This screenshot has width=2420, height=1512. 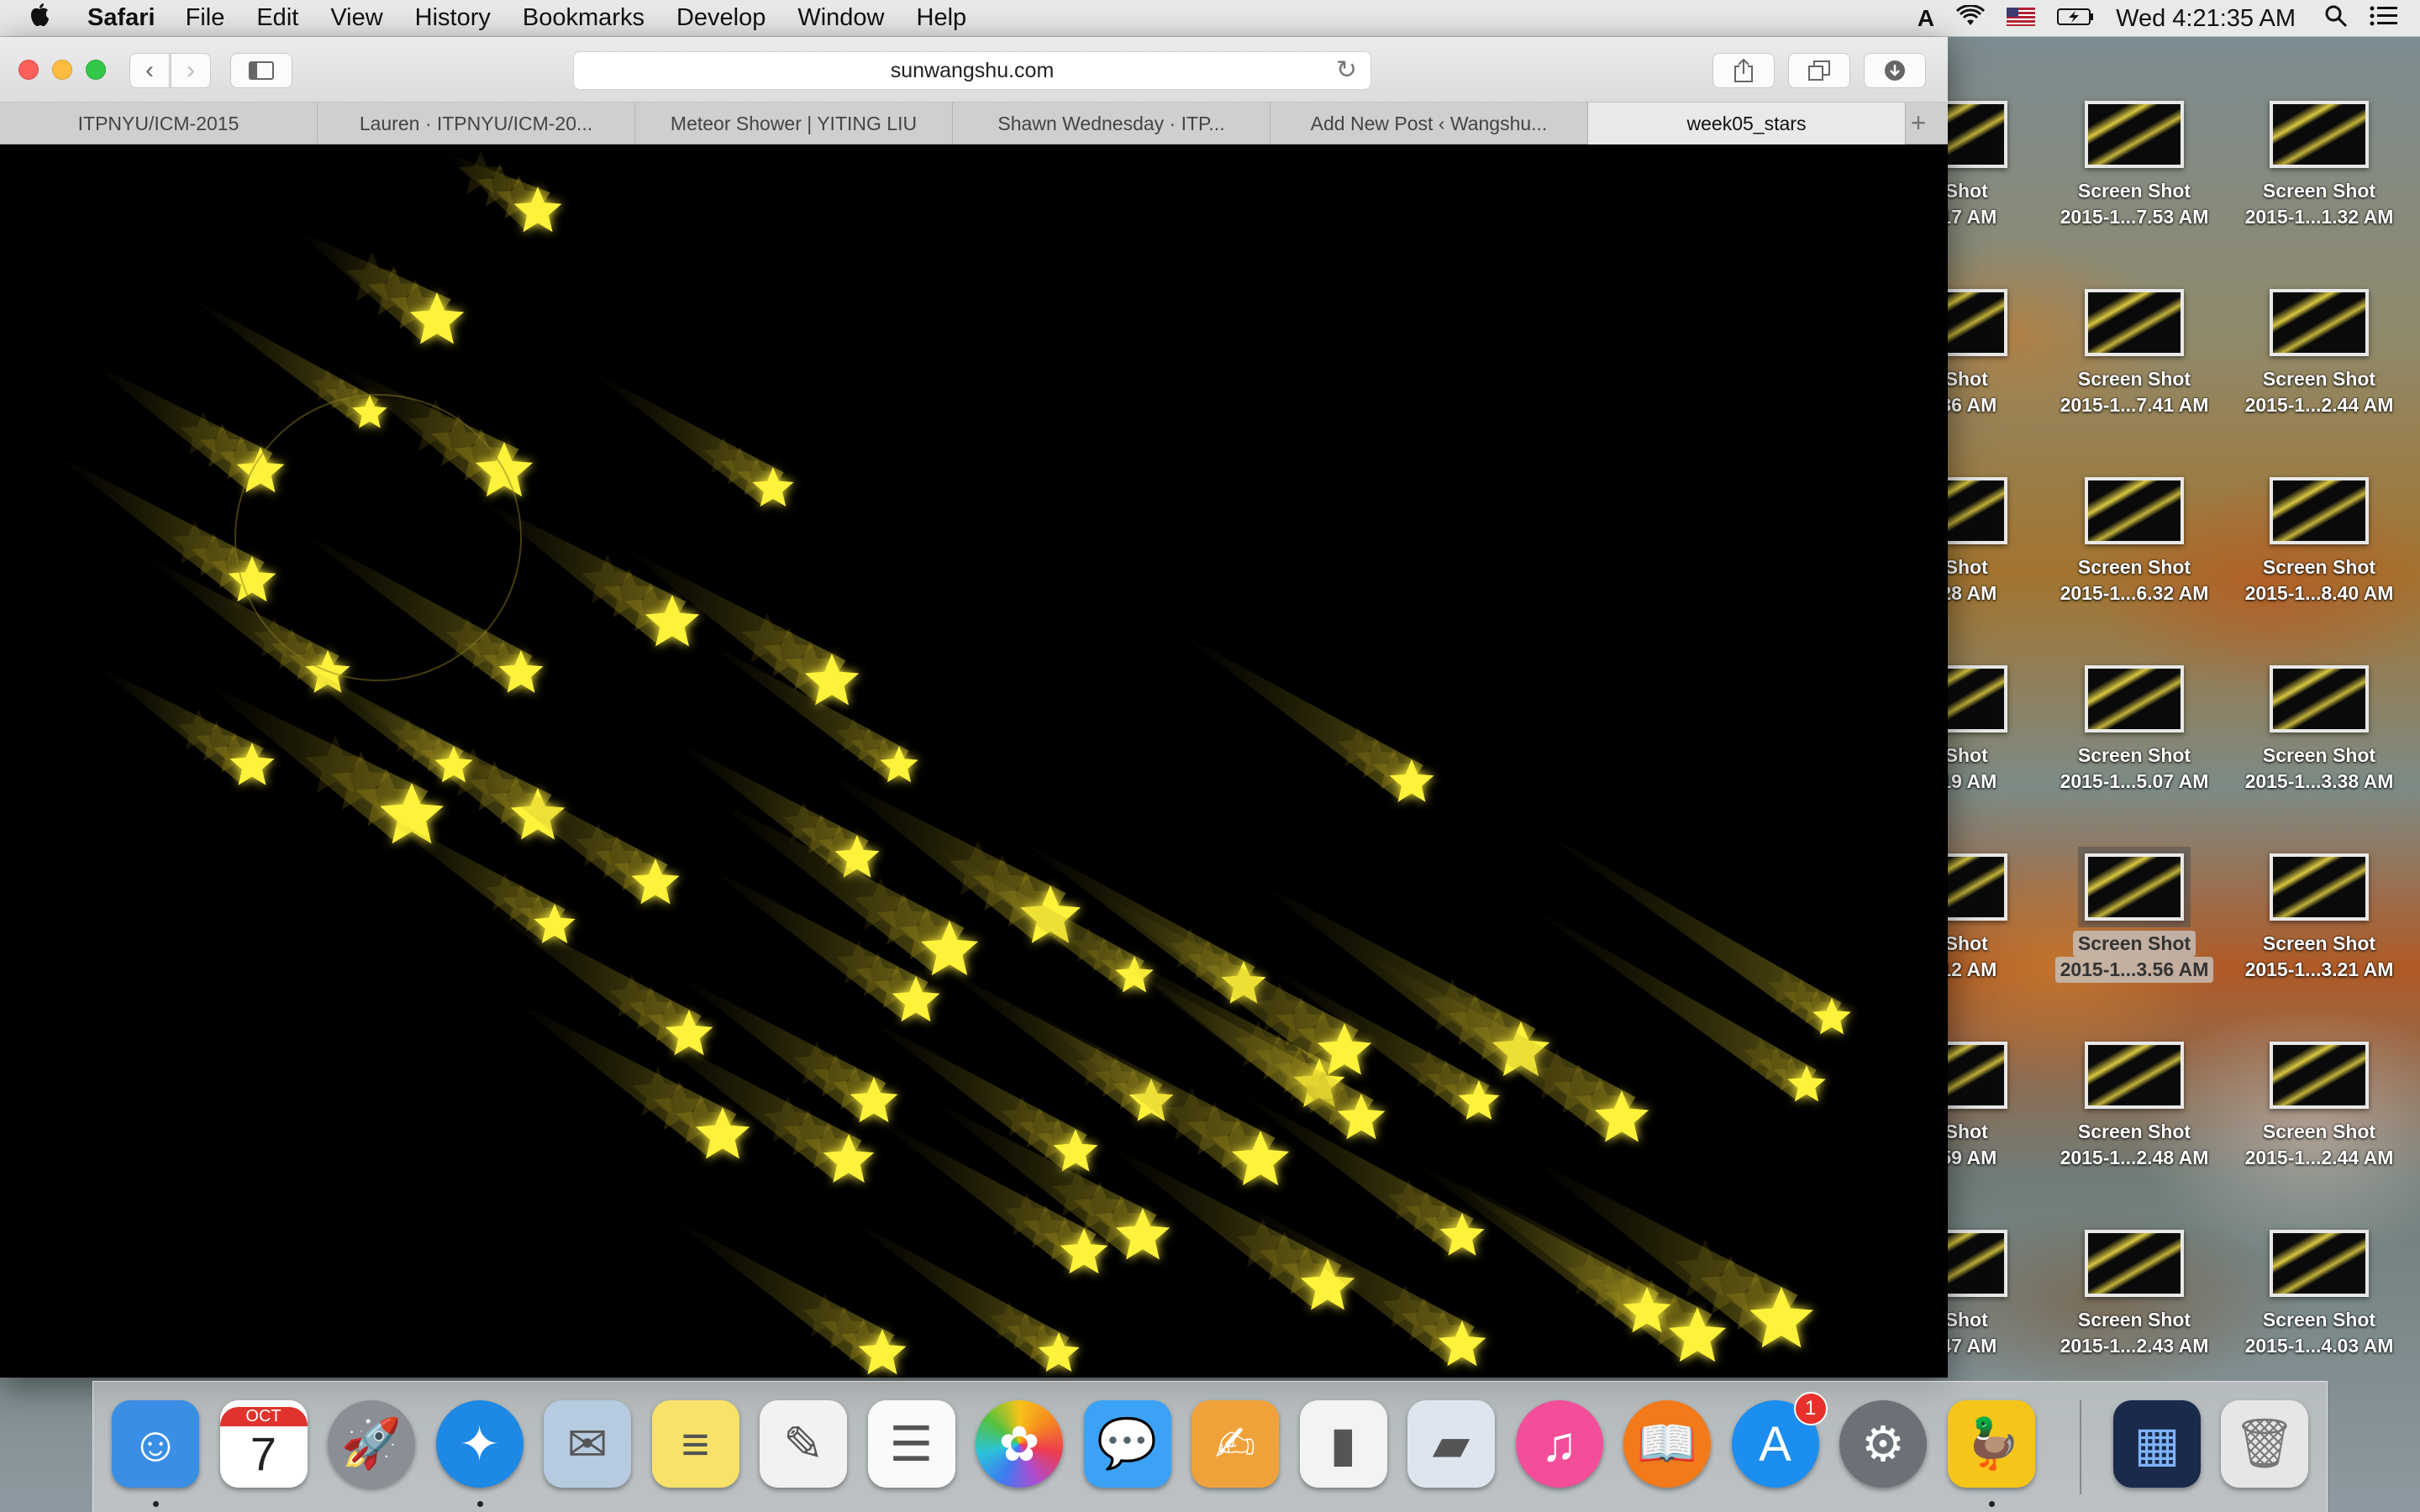 I want to click on desktop-screenshot-file: Screen Shot 2015-1...8.40 AM, so click(x=2320, y=526).